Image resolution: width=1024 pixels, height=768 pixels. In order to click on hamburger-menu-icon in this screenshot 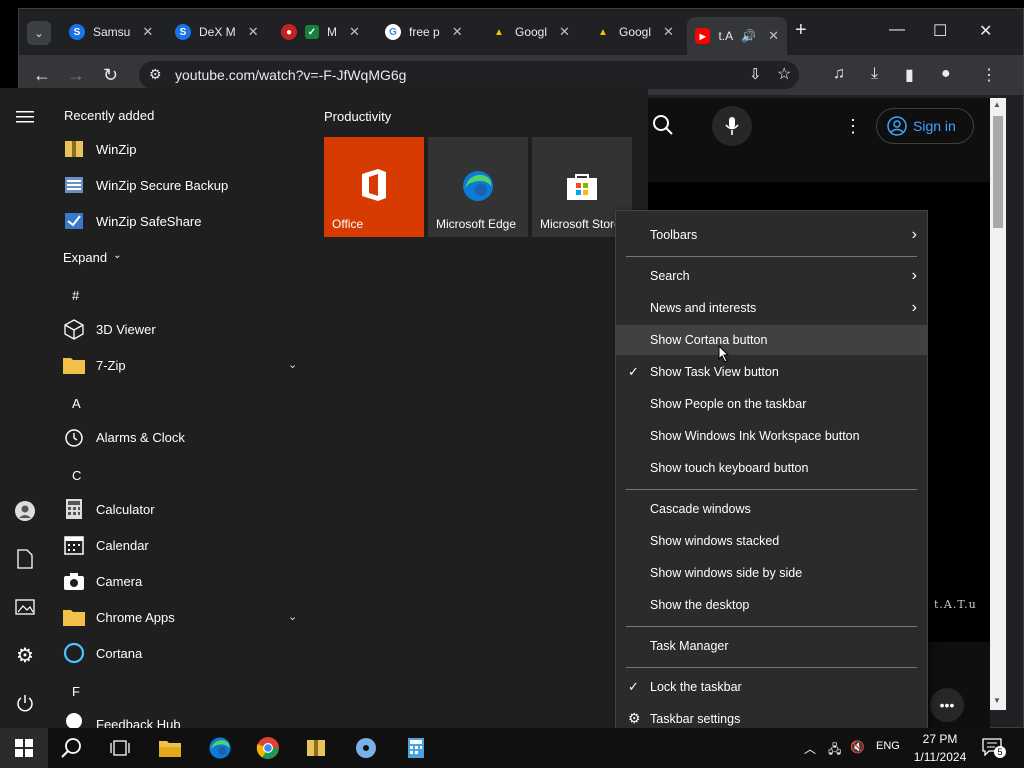, I will do `click(25, 117)`.